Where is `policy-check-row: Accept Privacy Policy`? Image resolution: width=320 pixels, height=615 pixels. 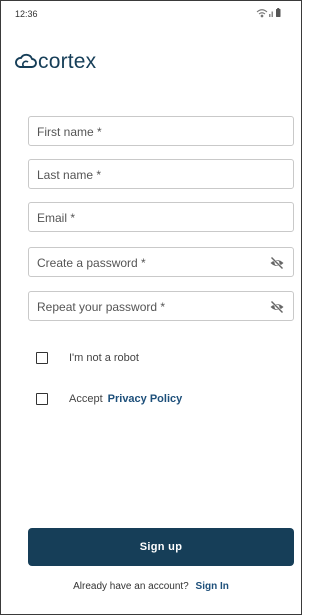
policy-check-row: Accept Privacy Policy is located at coordinates (109, 399).